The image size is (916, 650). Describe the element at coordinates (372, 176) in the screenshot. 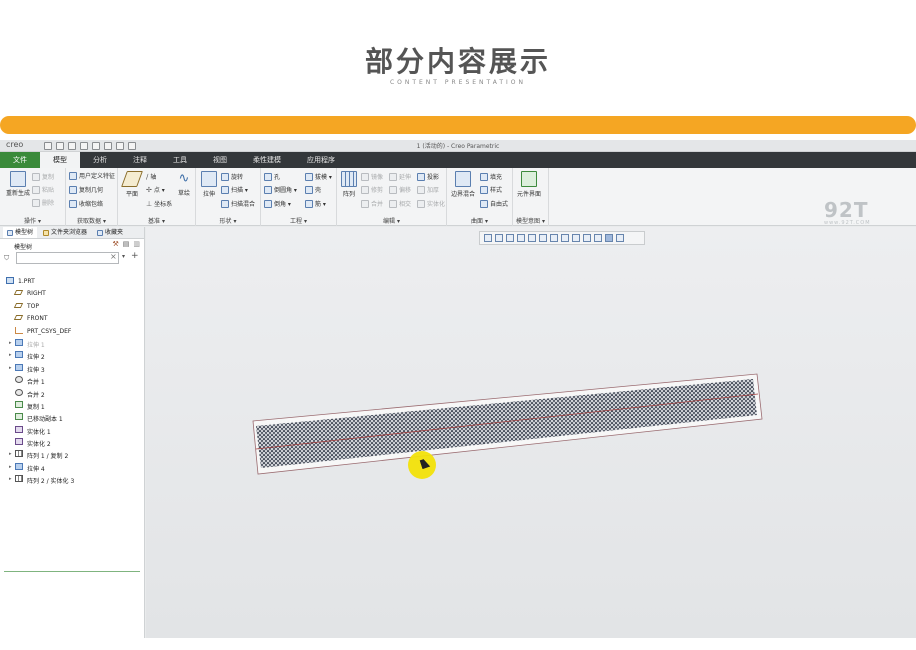

I see `mirror-button: 镜像` at that location.